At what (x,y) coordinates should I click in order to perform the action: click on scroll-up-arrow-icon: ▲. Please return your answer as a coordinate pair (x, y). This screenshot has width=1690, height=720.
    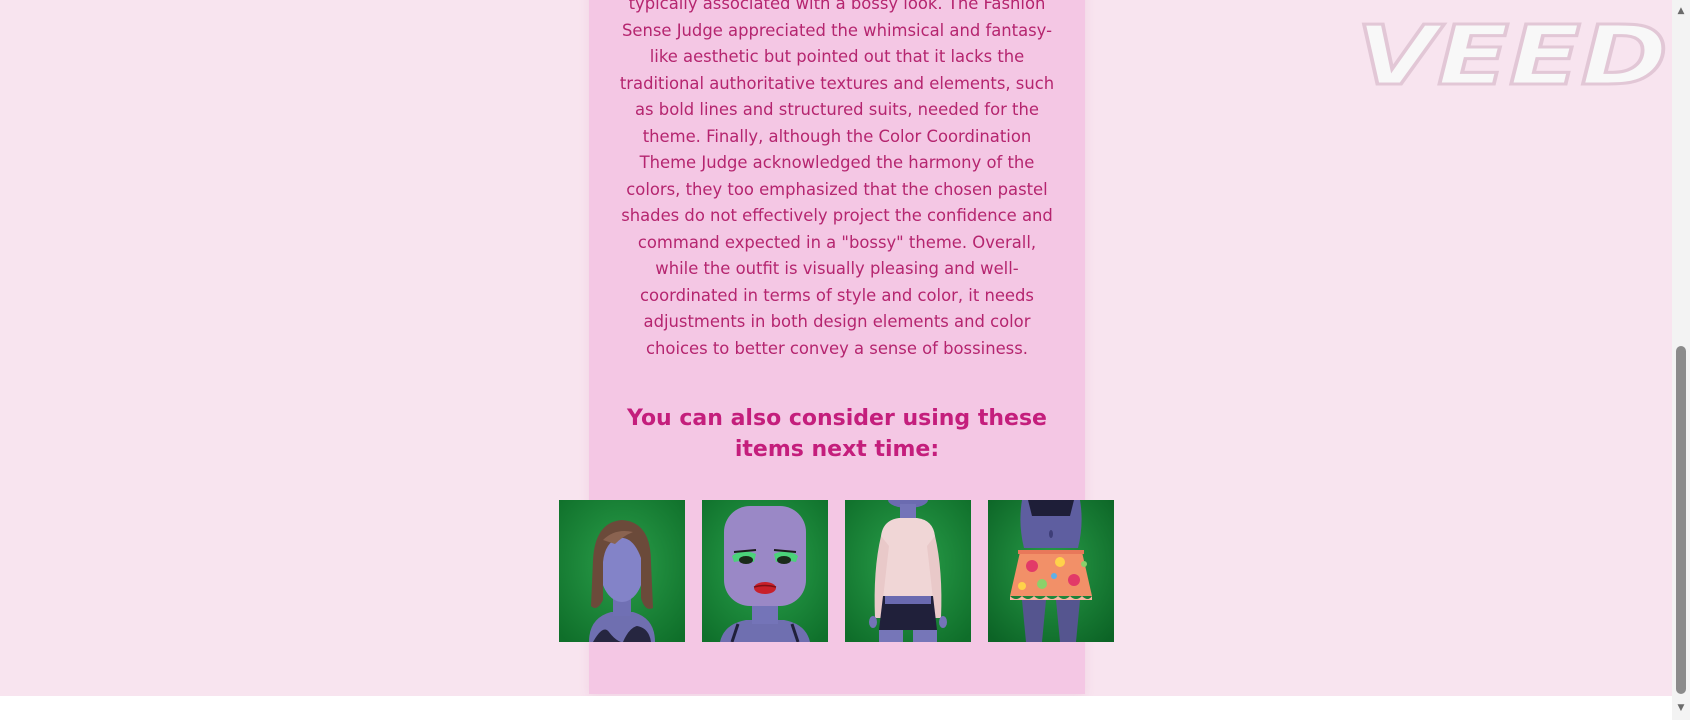
    Looking at the image, I should click on (1681, 11).